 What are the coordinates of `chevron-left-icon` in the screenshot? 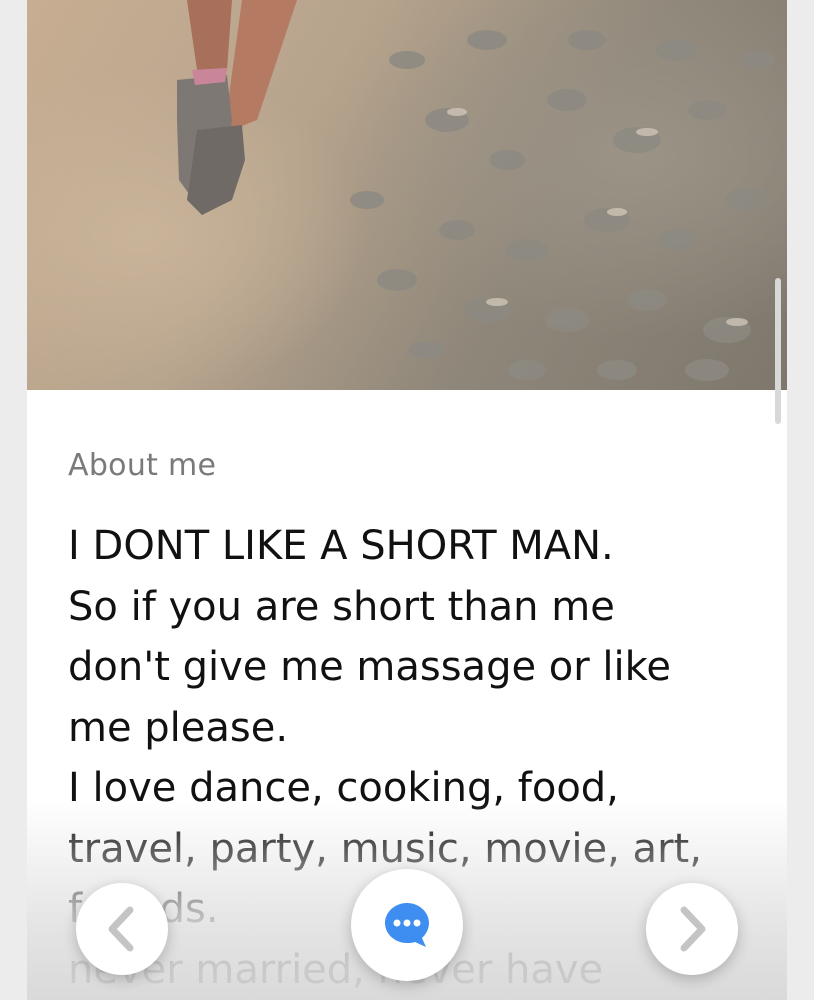 It's located at (121, 929).